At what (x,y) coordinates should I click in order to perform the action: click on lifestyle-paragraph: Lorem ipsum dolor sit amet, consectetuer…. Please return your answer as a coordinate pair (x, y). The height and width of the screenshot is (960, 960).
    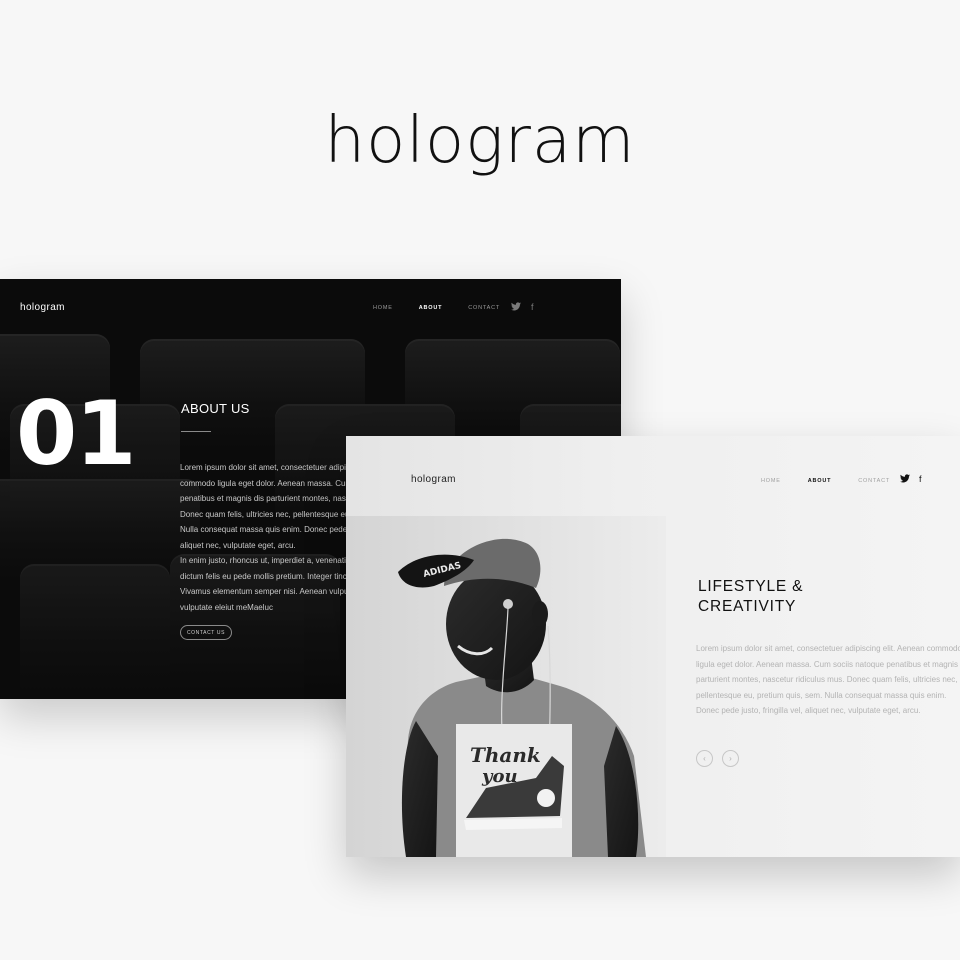
    Looking at the image, I should click on (828, 679).